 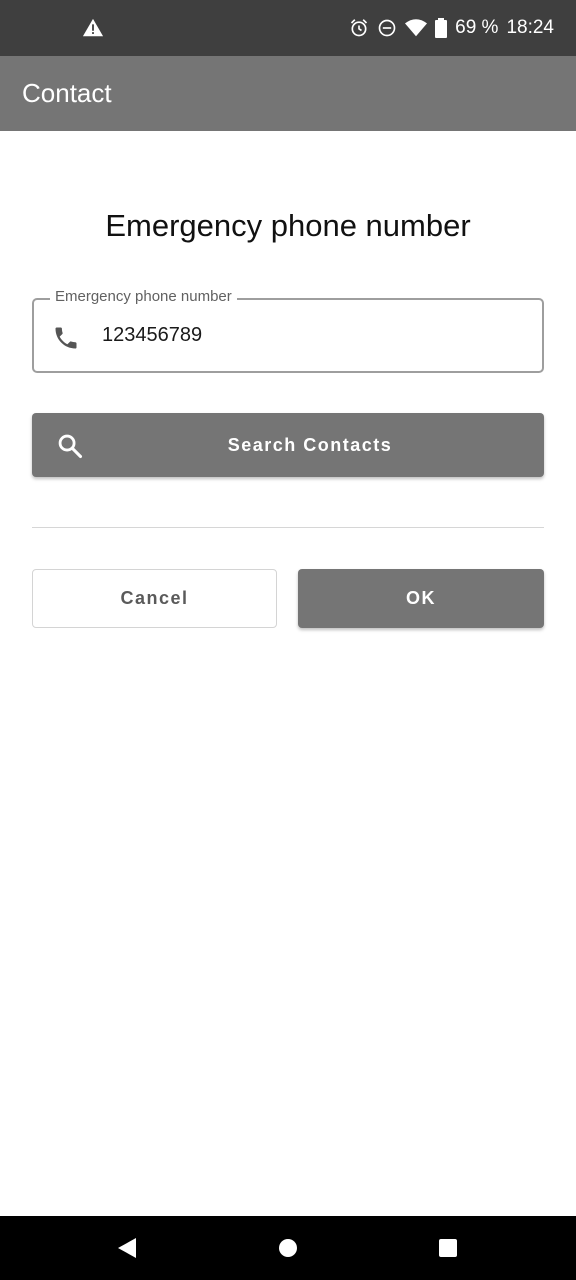 What do you see at coordinates (288, 225) in the screenshot?
I see `page-heading: Emergency phone number` at bounding box center [288, 225].